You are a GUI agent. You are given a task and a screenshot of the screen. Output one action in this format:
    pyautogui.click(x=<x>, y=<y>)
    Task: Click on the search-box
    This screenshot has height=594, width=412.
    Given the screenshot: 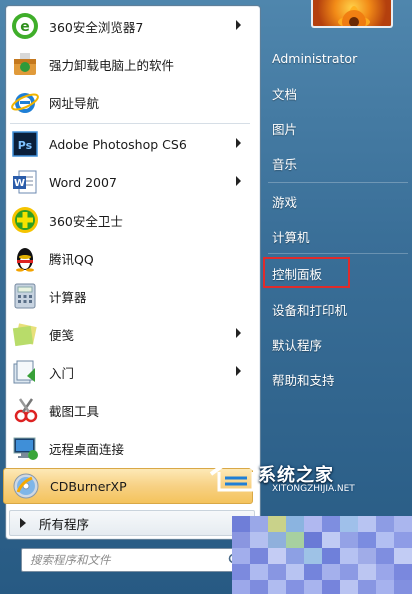 What is the action you would take?
    pyautogui.click(x=133, y=560)
    